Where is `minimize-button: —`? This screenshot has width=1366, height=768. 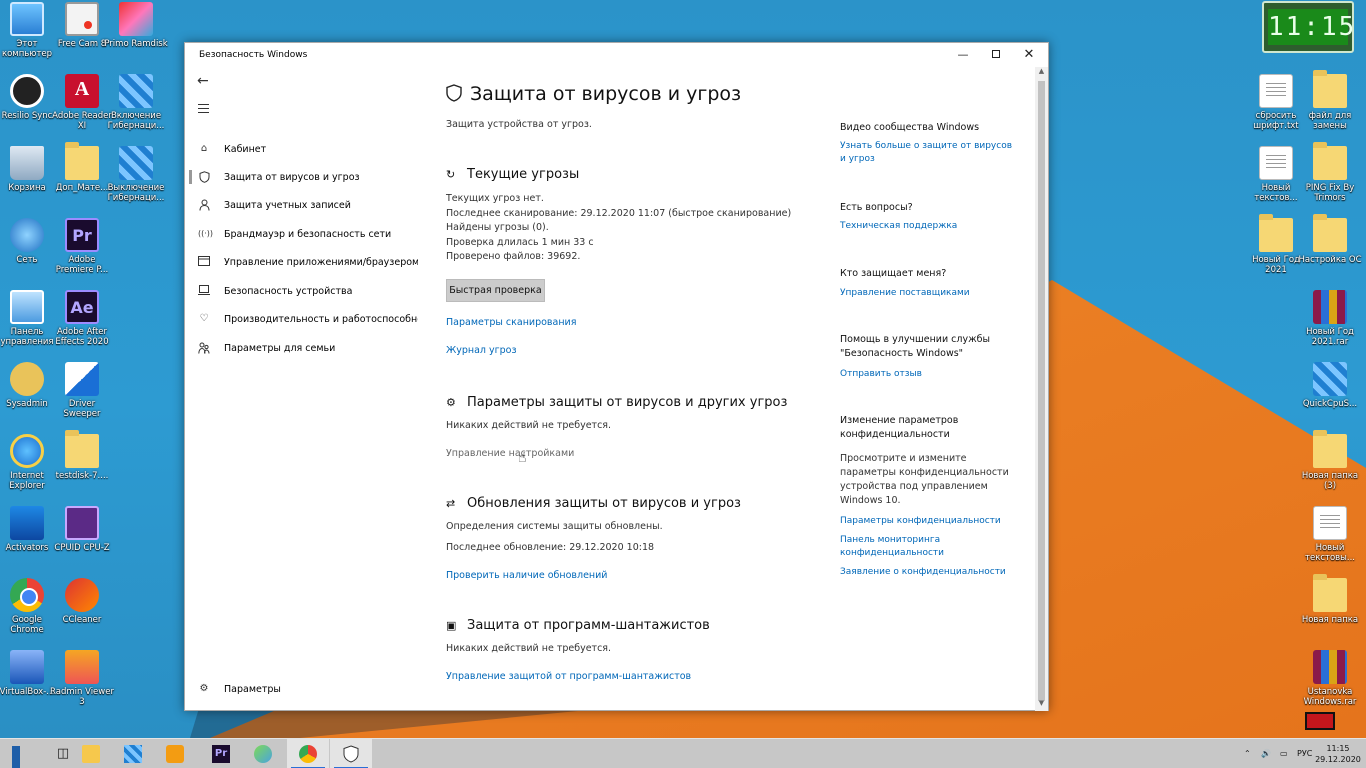
minimize-button: — is located at coordinates (963, 55).